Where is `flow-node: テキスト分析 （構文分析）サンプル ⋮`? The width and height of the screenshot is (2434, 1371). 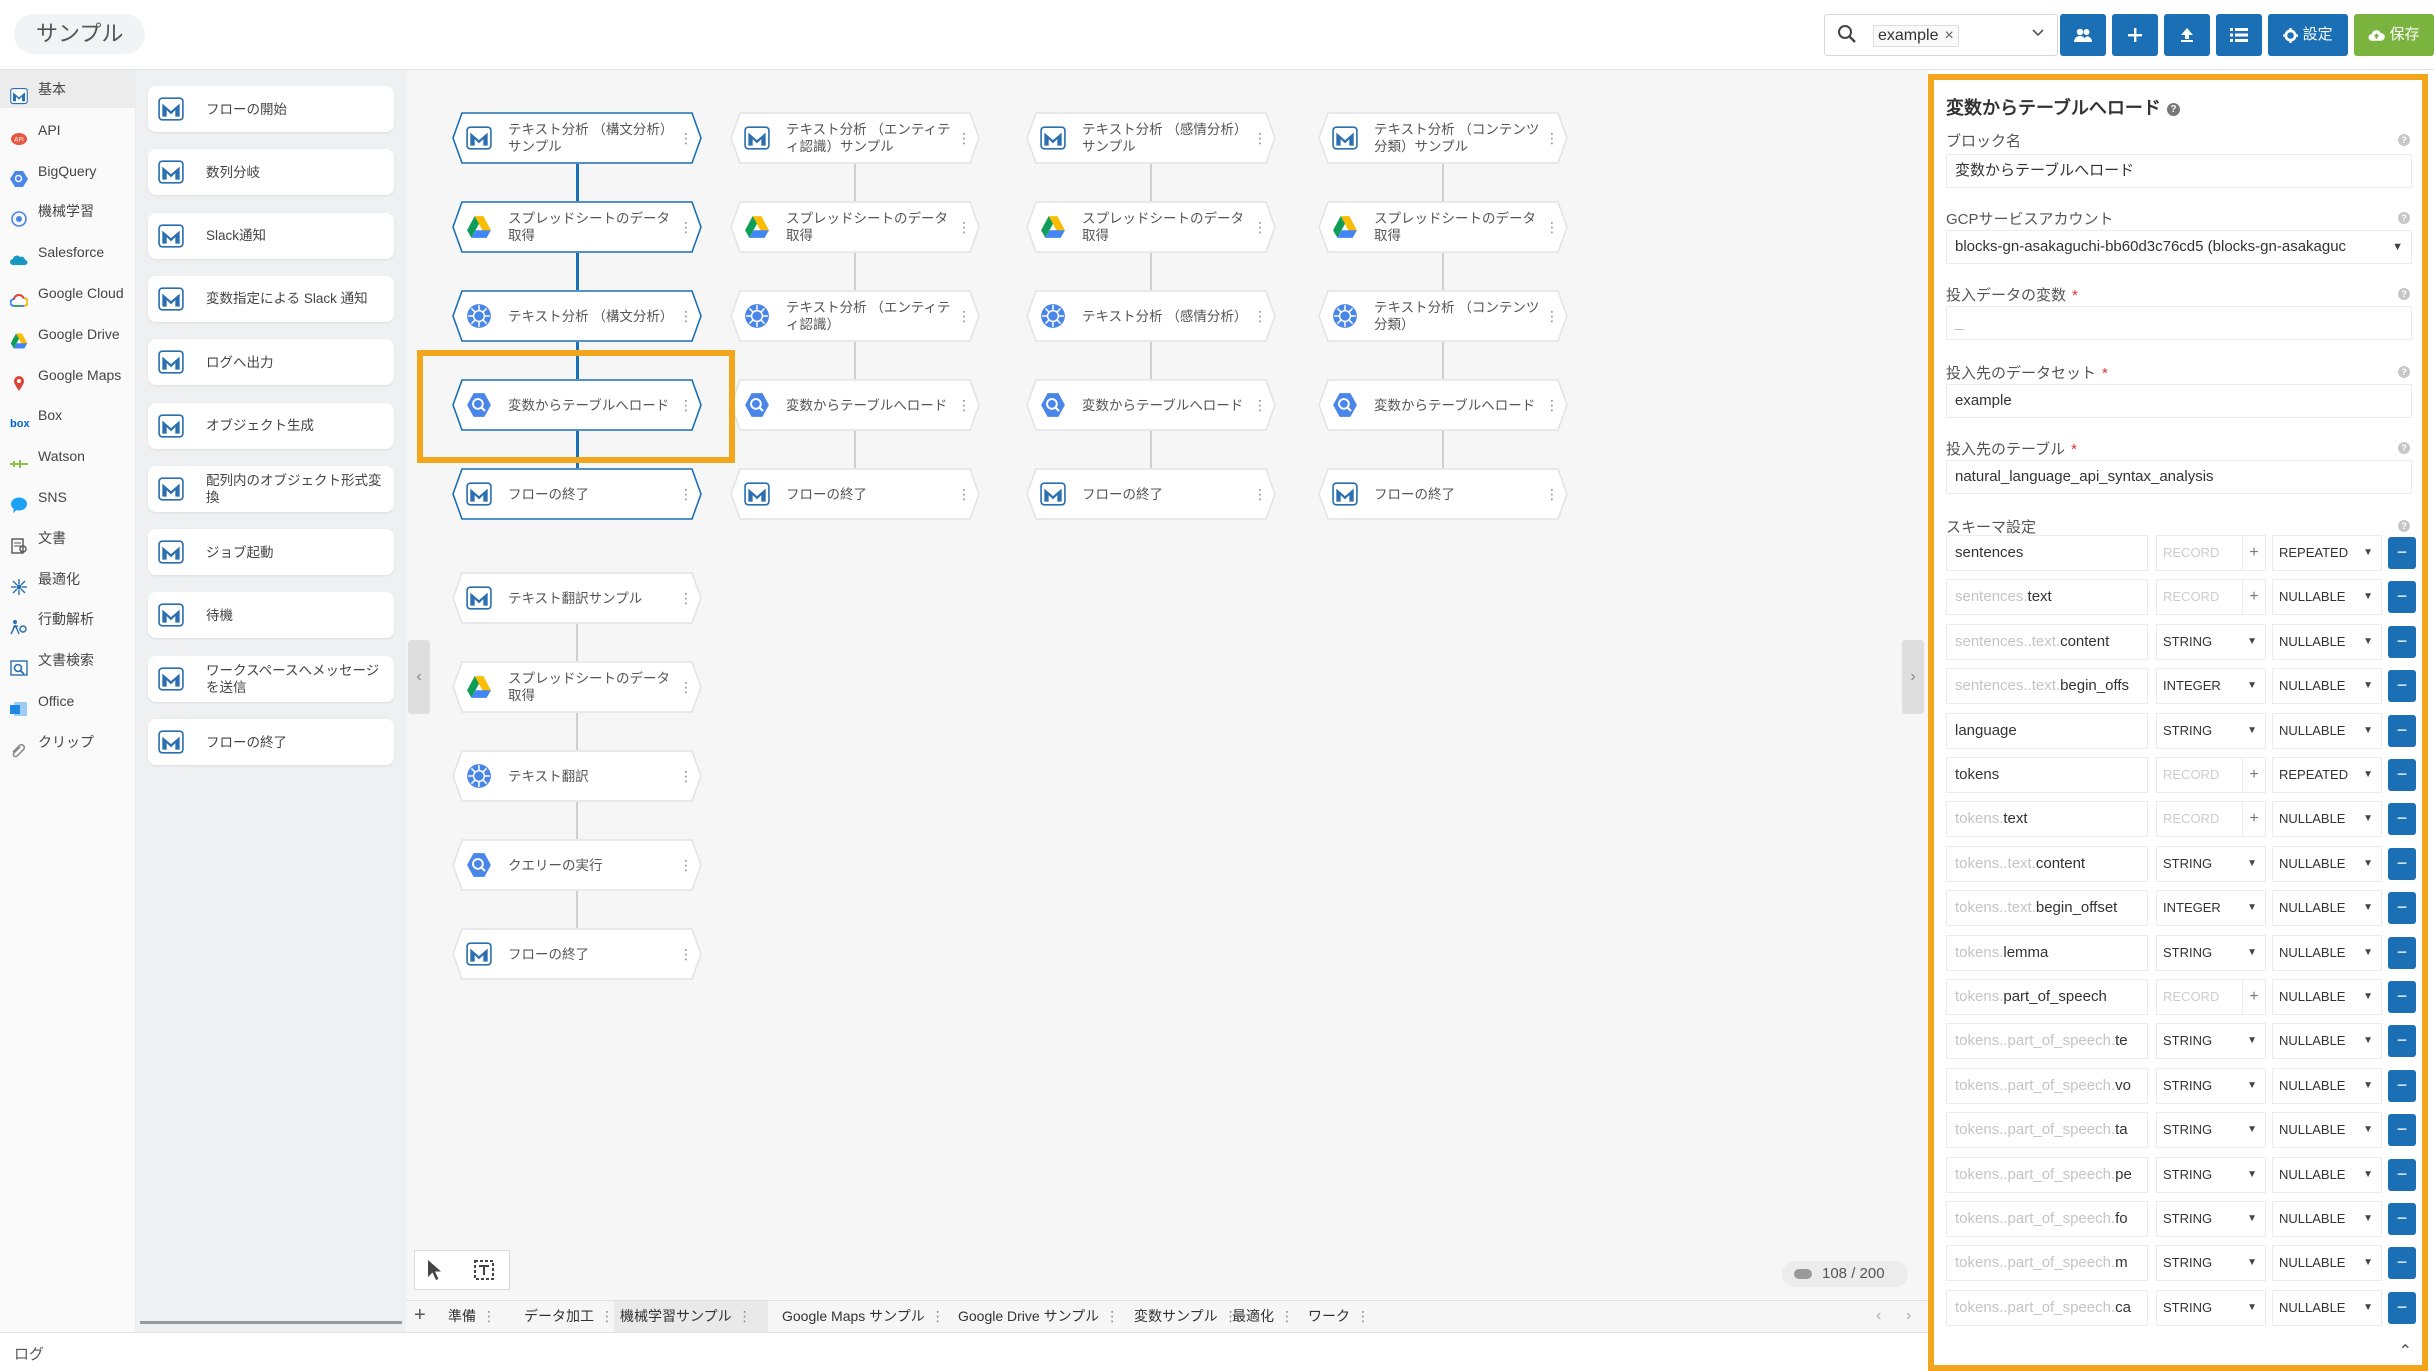 flow-node: テキスト分析 （構文分析）サンプル ⋮ is located at coordinates (577, 138).